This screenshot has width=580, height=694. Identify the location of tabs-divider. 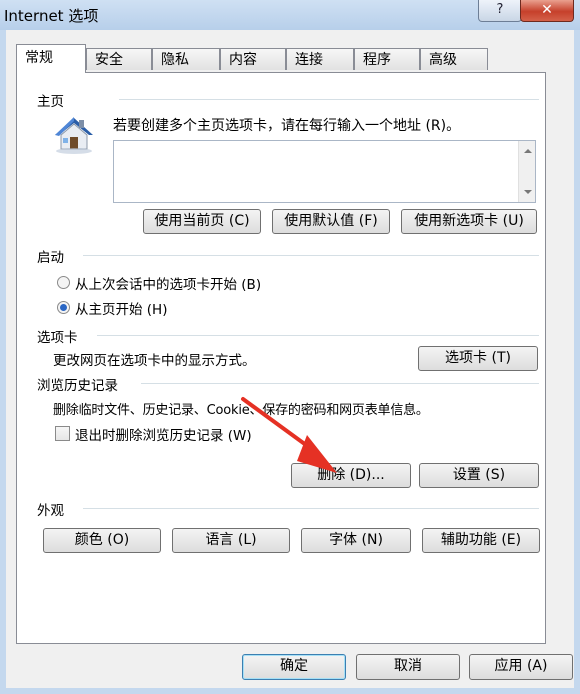
(318, 335).